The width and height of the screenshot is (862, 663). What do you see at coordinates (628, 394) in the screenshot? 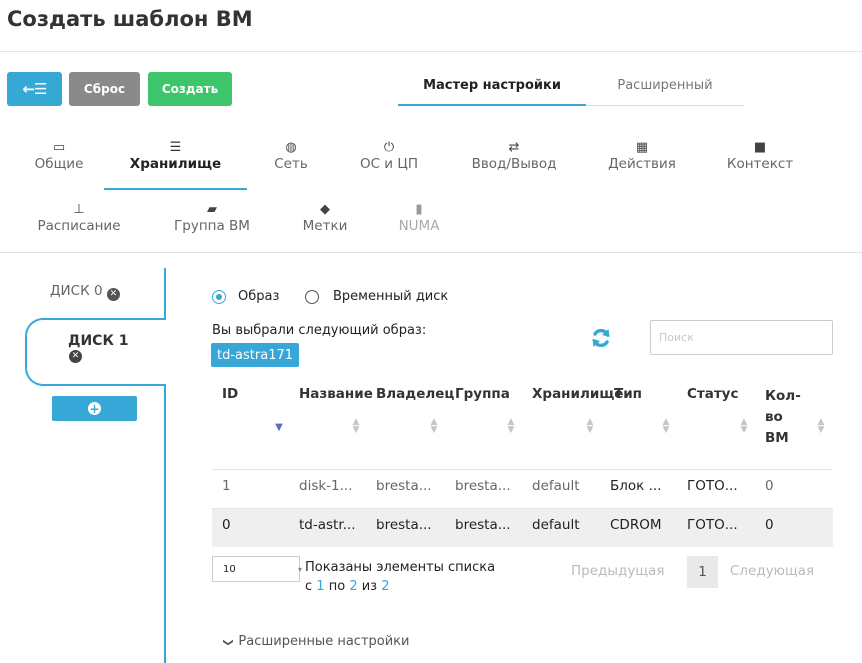
I see `column-header-type: Тип` at bounding box center [628, 394].